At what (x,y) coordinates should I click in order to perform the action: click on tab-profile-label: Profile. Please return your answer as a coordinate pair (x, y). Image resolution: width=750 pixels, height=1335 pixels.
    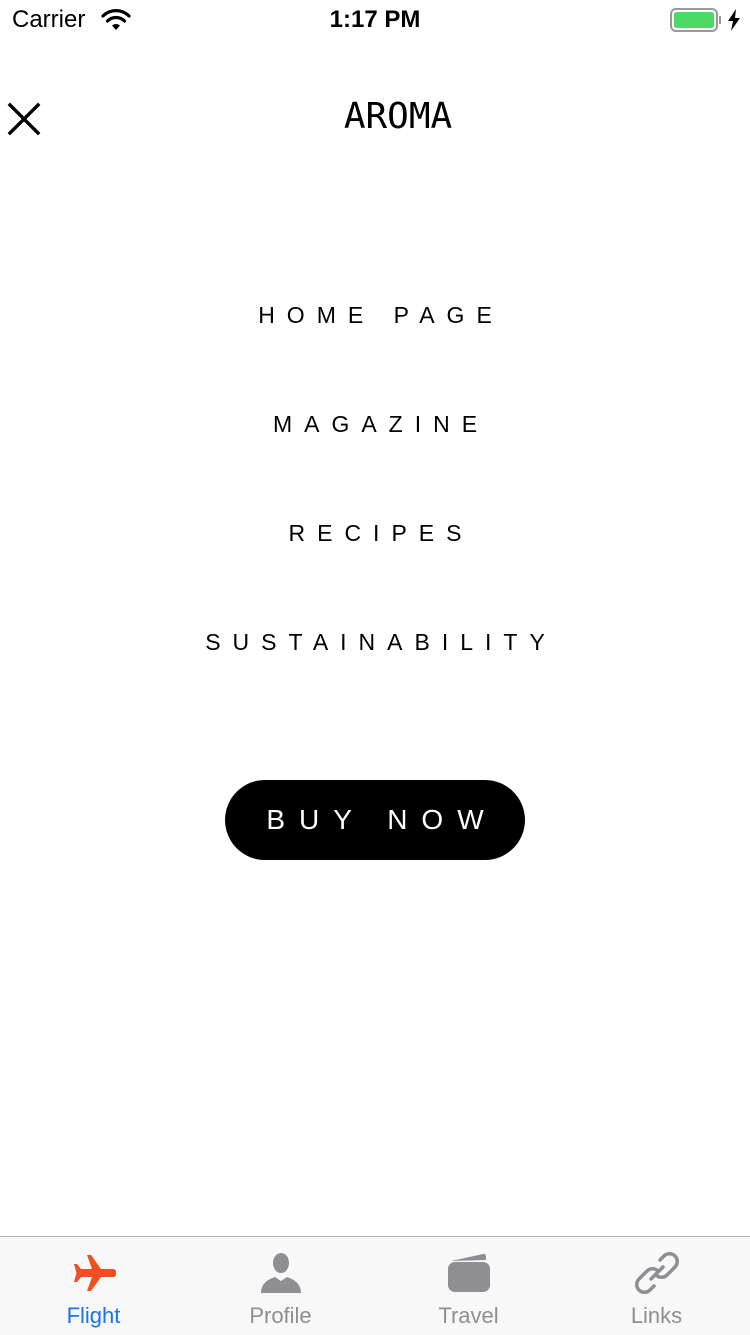
    Looking at the image, I should click on (280, 1315).